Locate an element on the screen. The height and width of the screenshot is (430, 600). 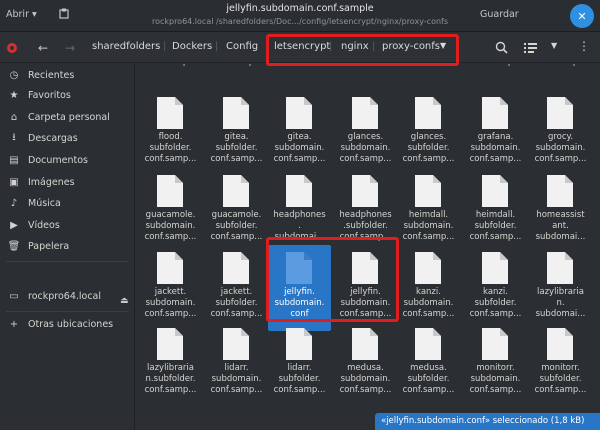
more-options-icon: ⋮ is located at coordinates (584, 46).